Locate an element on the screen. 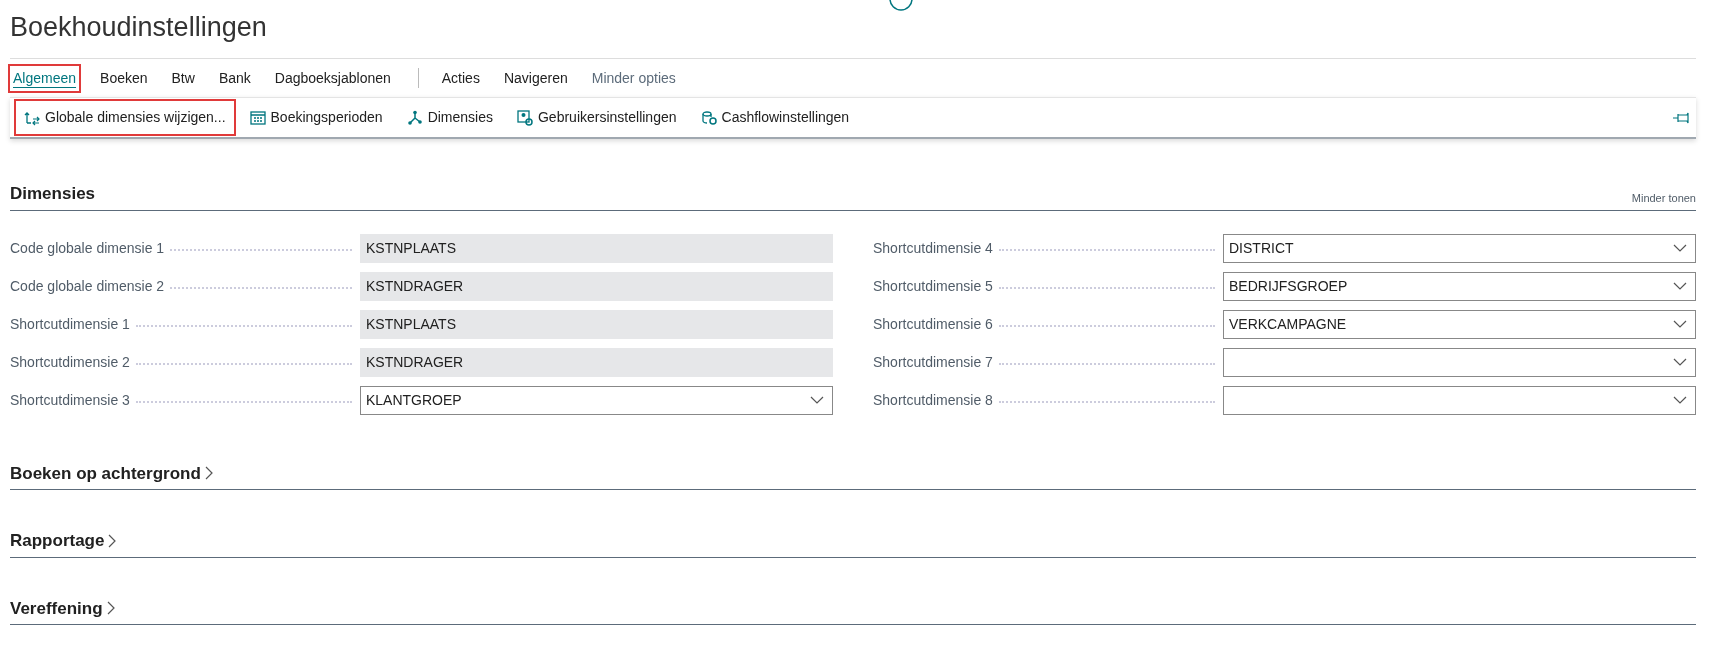 This screenshot has width=1718, height=646. field-label: Shortcutdimensie 4 is located at coordinates (933, 248).